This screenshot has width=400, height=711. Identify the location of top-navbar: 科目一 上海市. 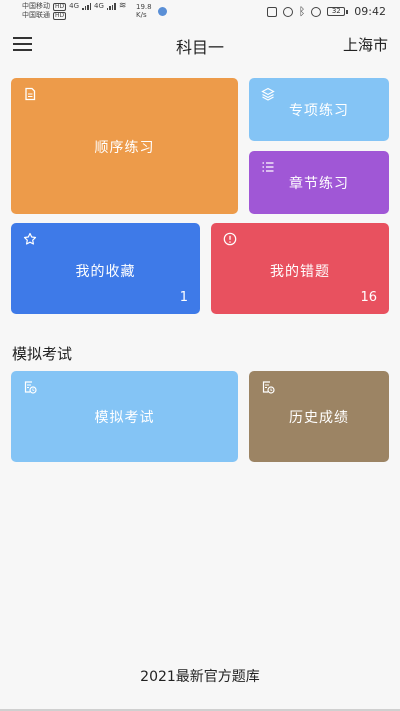
(200, 45).